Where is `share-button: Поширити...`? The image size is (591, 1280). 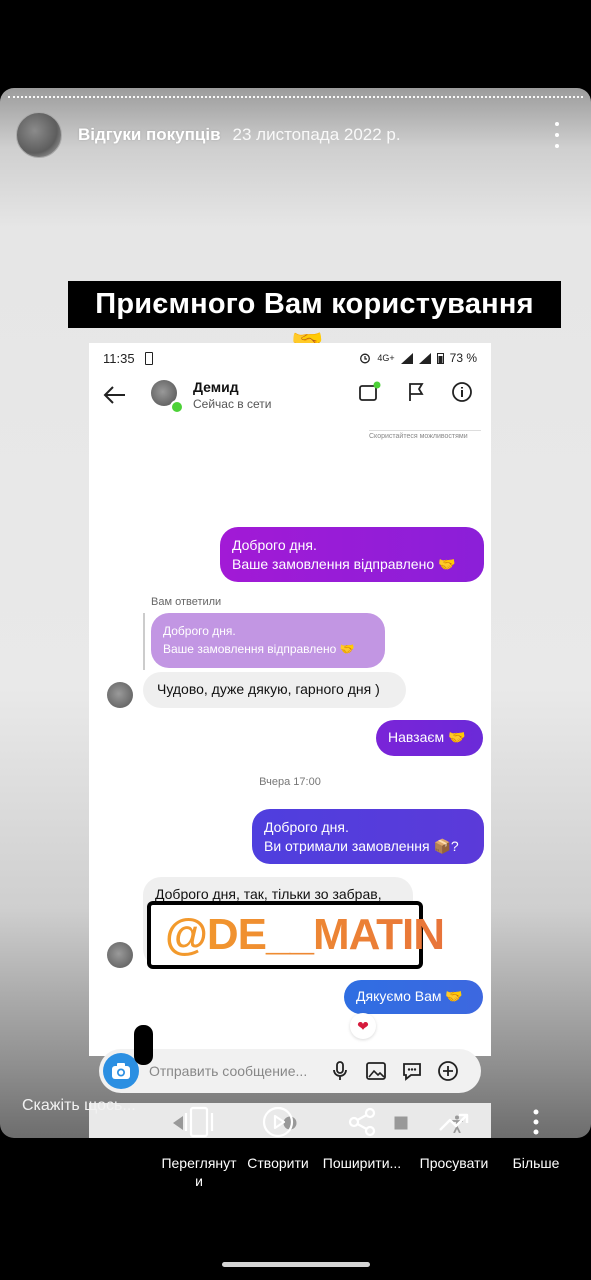 share-button: Поширити... is located at coordinates (362, 1137).